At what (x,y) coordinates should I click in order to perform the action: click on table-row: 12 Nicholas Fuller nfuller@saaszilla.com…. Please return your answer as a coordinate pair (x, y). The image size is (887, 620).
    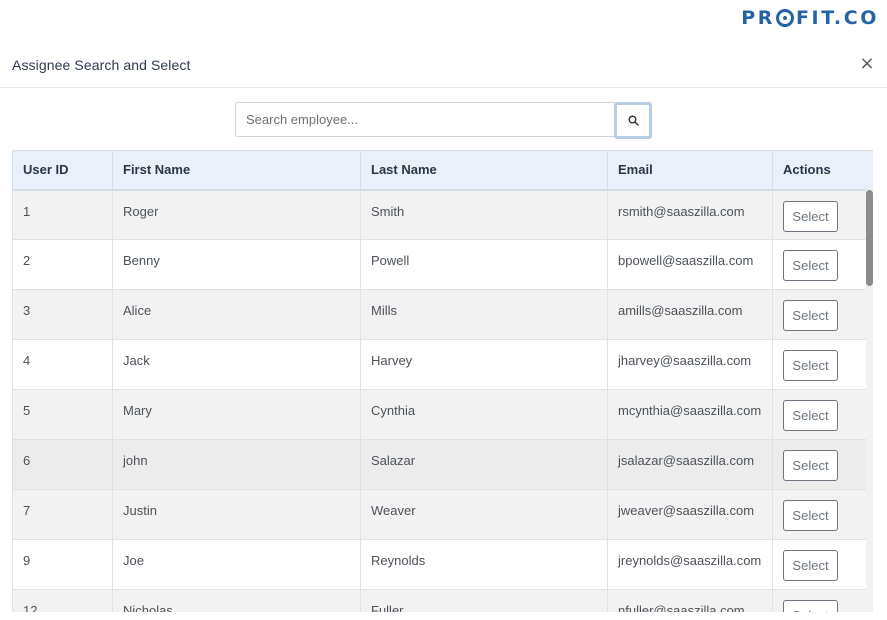
    Looking at the image, I should click on (442, 600).